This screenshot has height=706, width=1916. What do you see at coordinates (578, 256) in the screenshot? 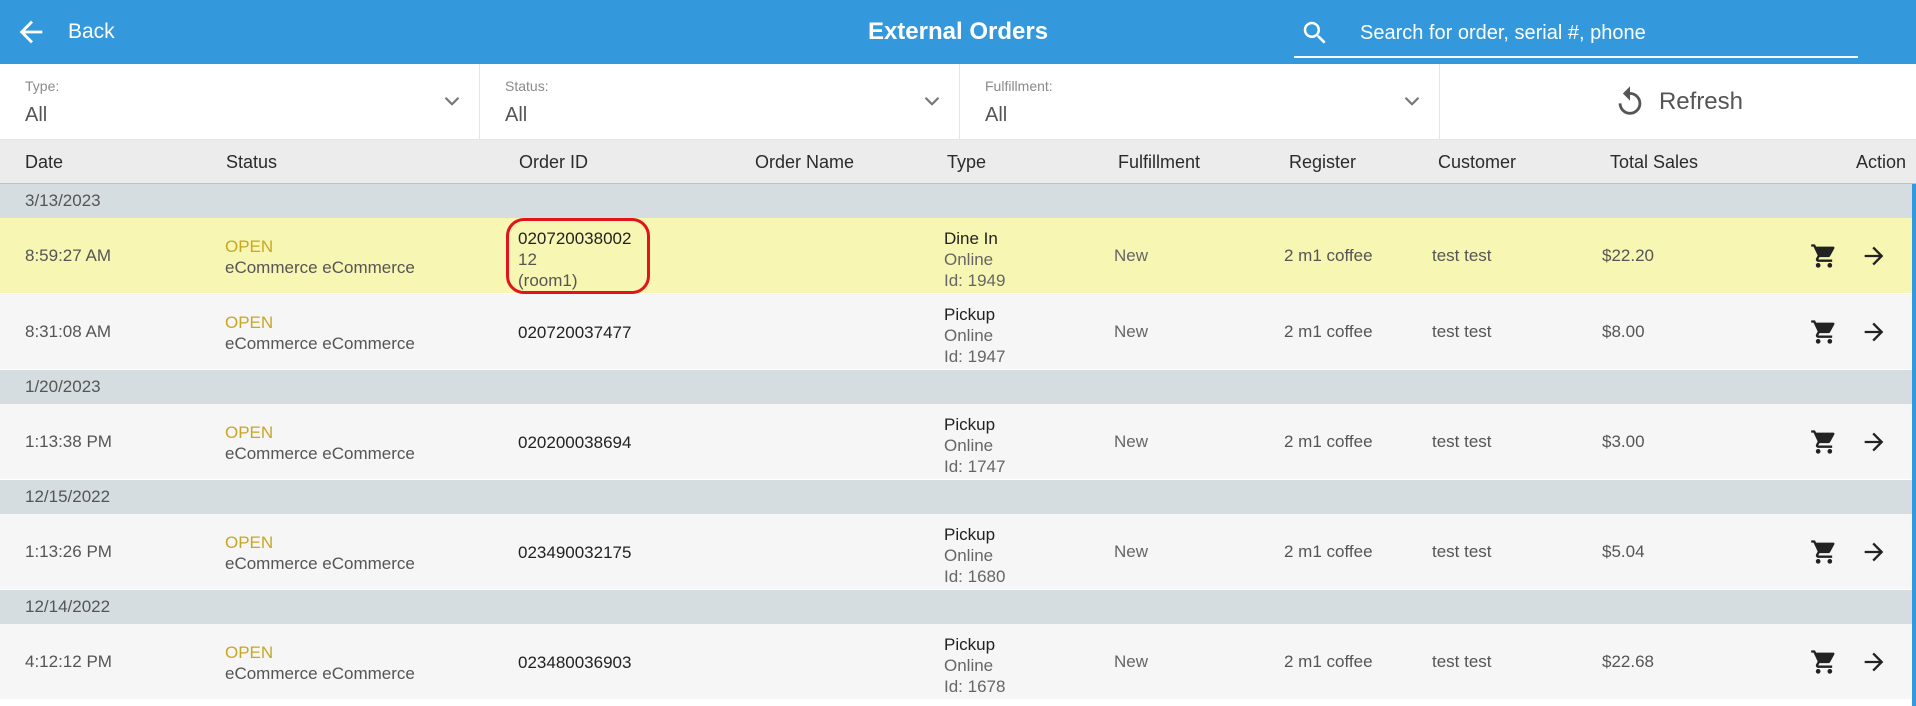
I see `annotation-circle` at bounding box center [578, 256].